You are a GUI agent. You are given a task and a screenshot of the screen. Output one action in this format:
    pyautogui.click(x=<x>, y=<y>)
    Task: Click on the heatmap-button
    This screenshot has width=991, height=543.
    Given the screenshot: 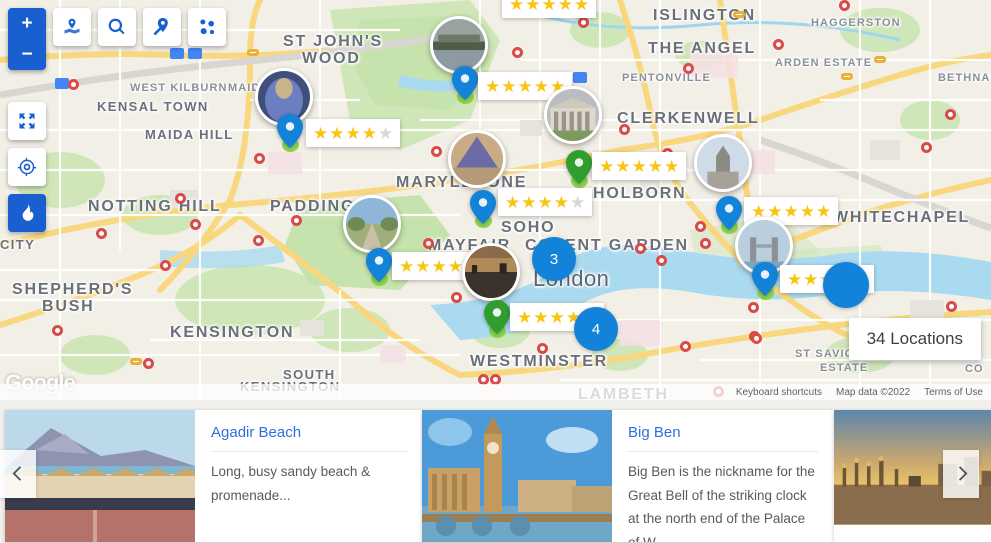 What is the action you would take?
    pyautogui.click(x=27, y=213)
    